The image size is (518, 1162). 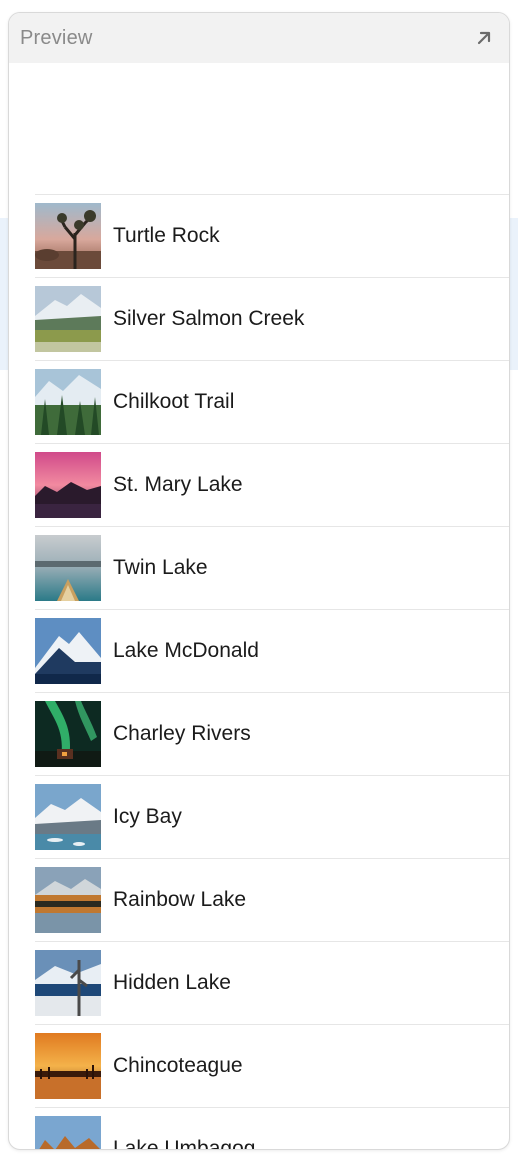 I want to click on landmark-row: Chincoteague, so click(x=272, y=1065).